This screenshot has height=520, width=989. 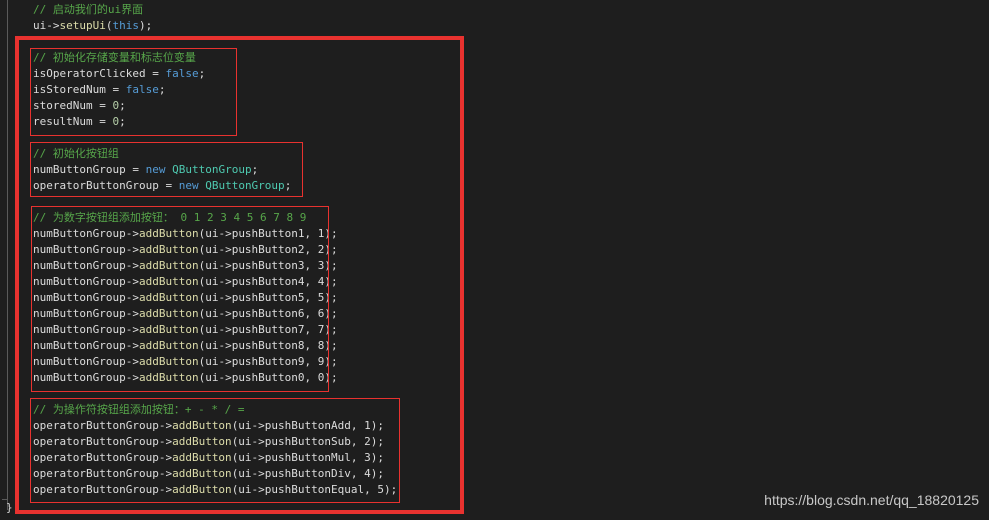 I want to click on highlight-box-op-buttons, so click(x=215, y=450).